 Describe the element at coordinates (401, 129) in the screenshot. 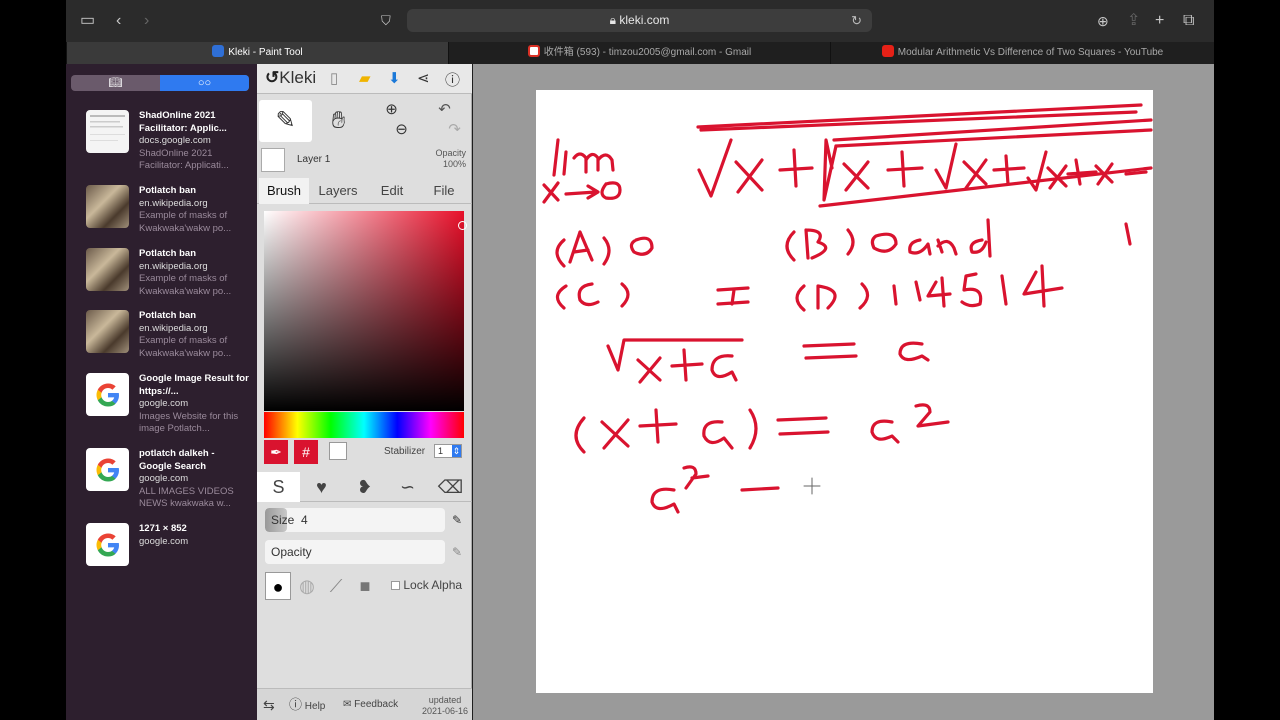

I see `zoom-out-icon: ⊖` at that location.